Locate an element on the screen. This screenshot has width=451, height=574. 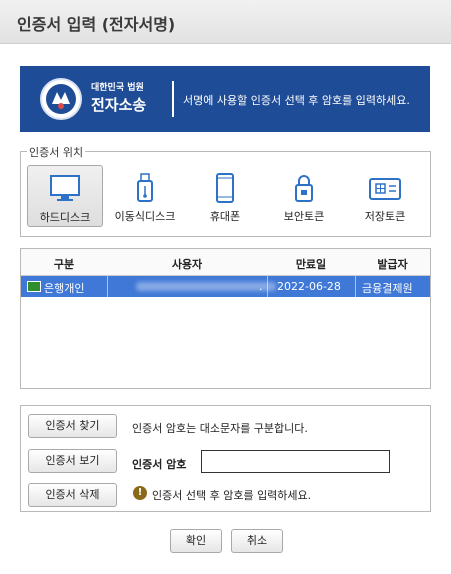
service-name: 전자소송 is located at coordinates (119, 105).